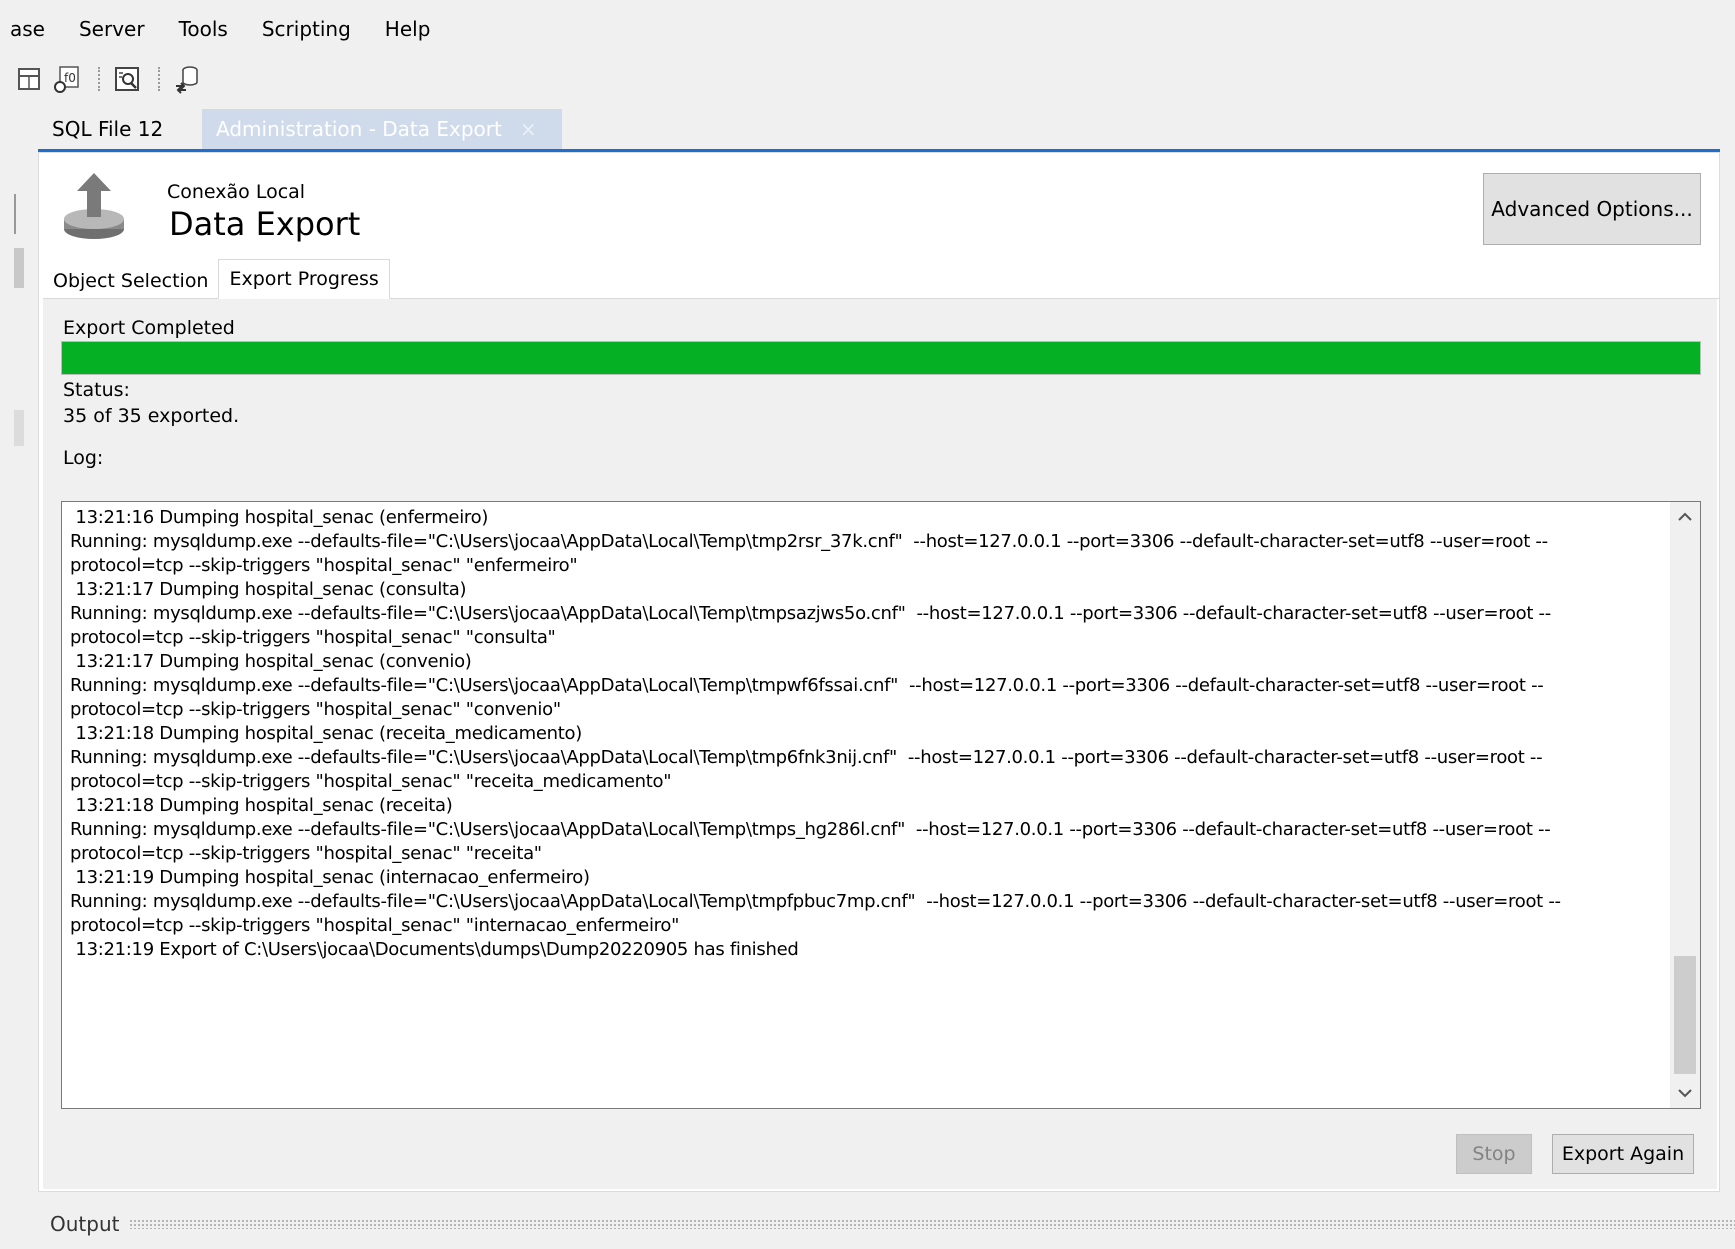 The height and width of the screenshot is (1249, 1735). What do you see at coordinates (96, 390) in the screenshot?
I see `status-label: Status:` at bounding box center [96, 390].